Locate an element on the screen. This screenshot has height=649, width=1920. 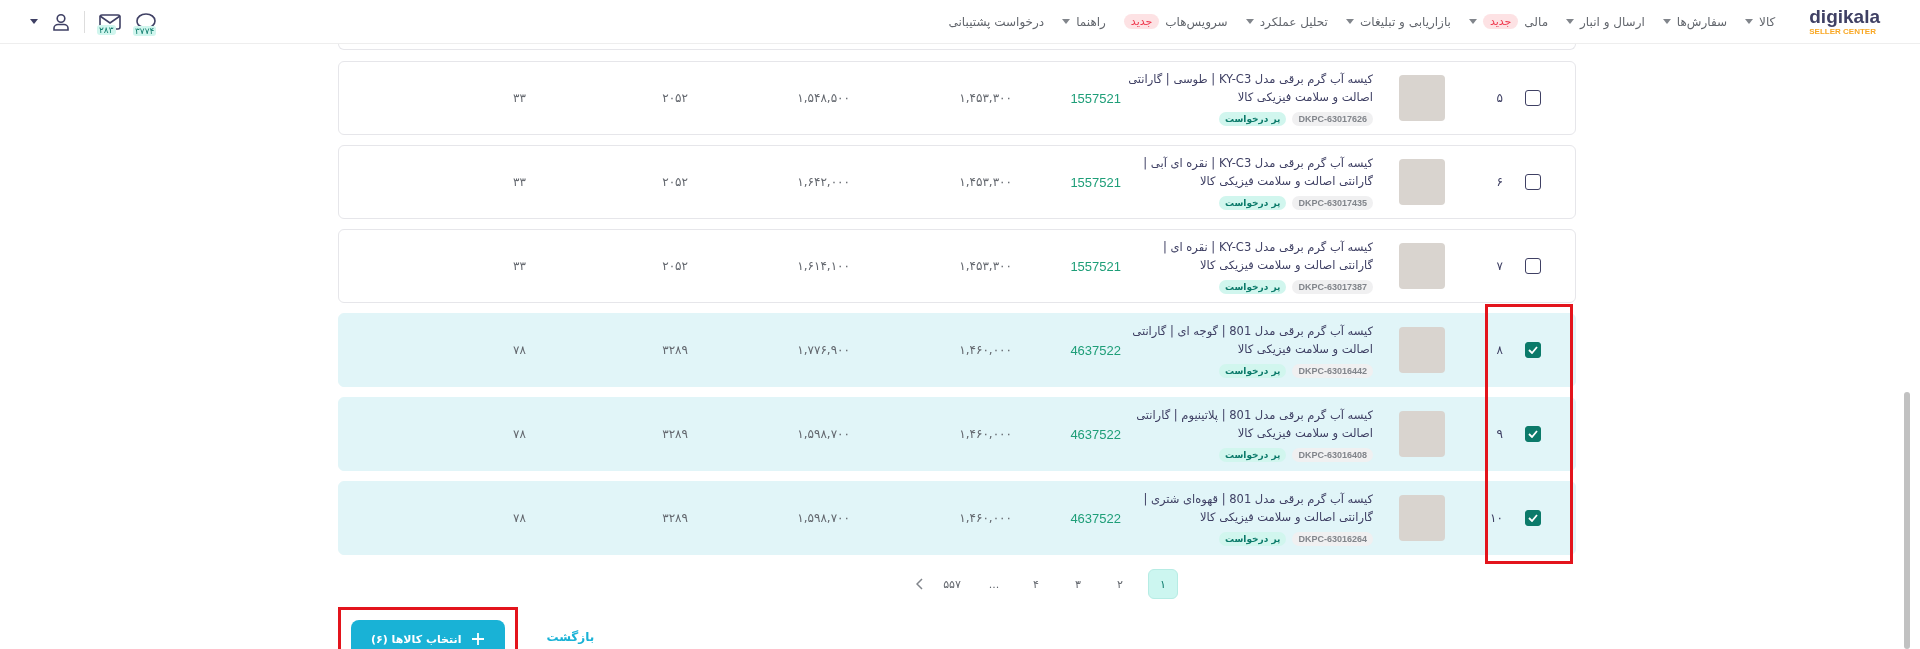
page-button: ۱ is located at coordinates (1163, 584).